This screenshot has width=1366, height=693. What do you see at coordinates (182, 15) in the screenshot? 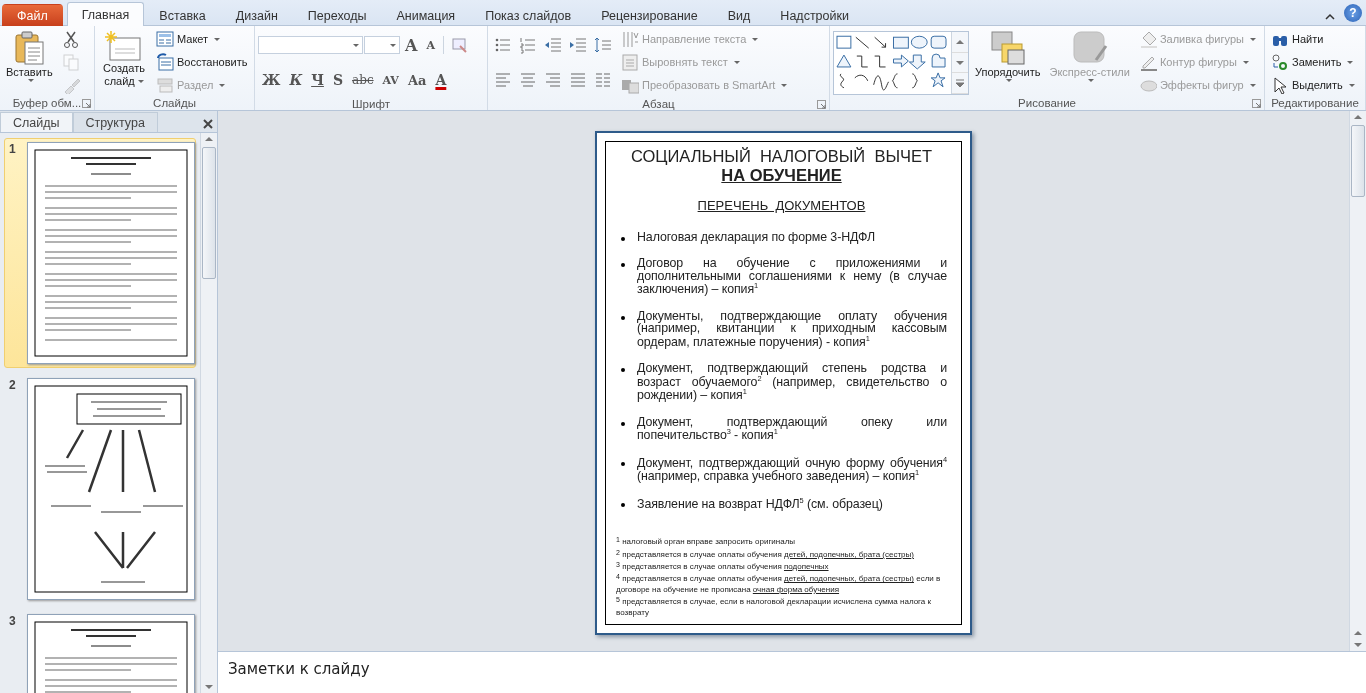
I see `ribbon-tab: Вставка` at bounding box center [182, 15].